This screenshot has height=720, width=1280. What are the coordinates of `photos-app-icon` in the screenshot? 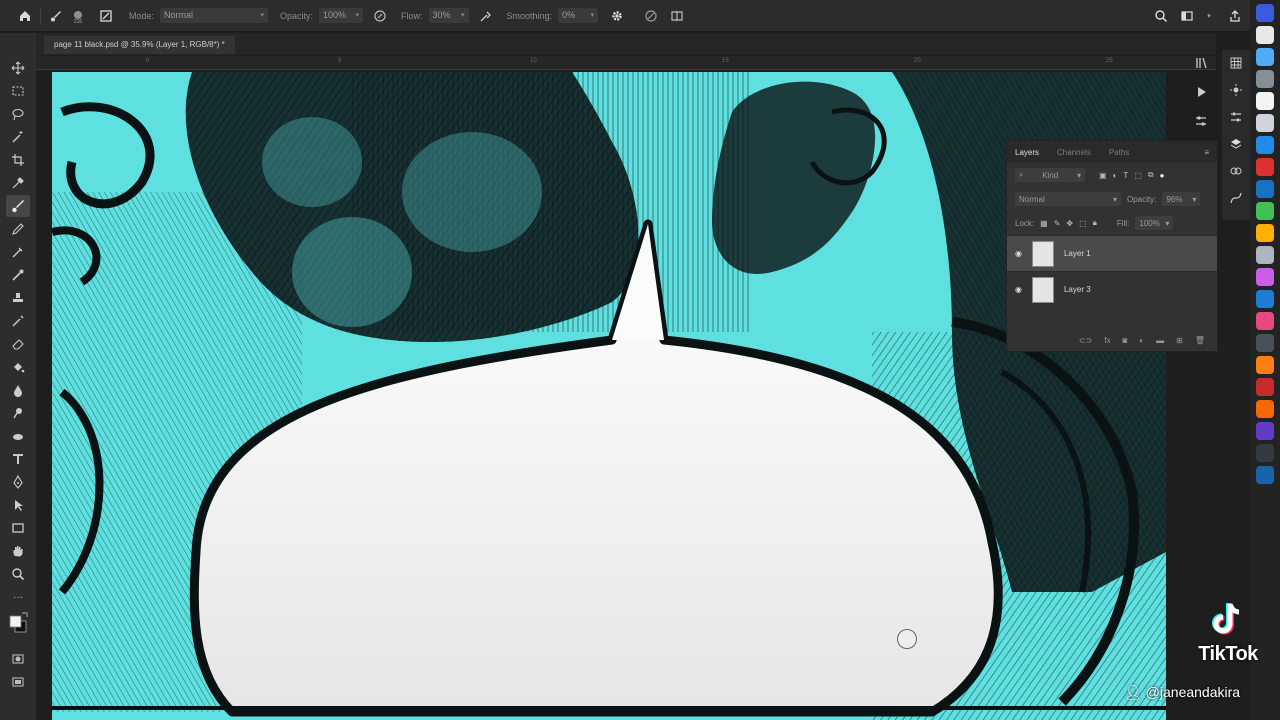 It's located at (1265, 233).